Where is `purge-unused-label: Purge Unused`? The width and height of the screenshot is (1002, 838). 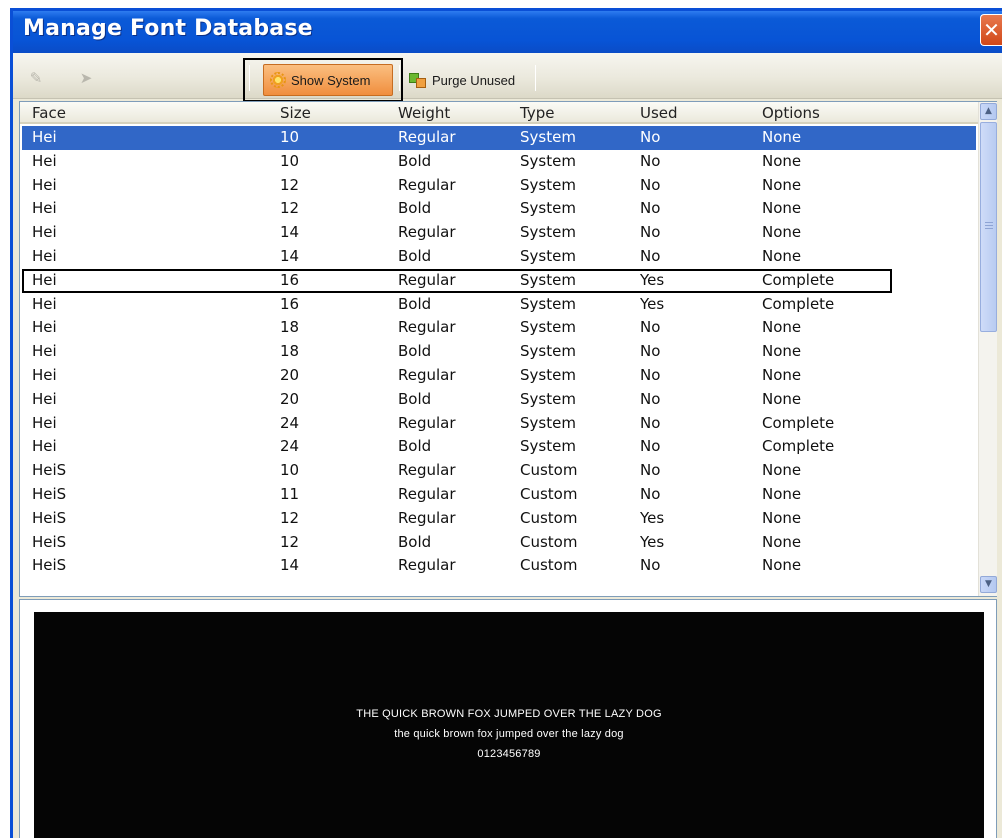
purge-unused-label: Purge Unused is located at coordinates (474, 80).